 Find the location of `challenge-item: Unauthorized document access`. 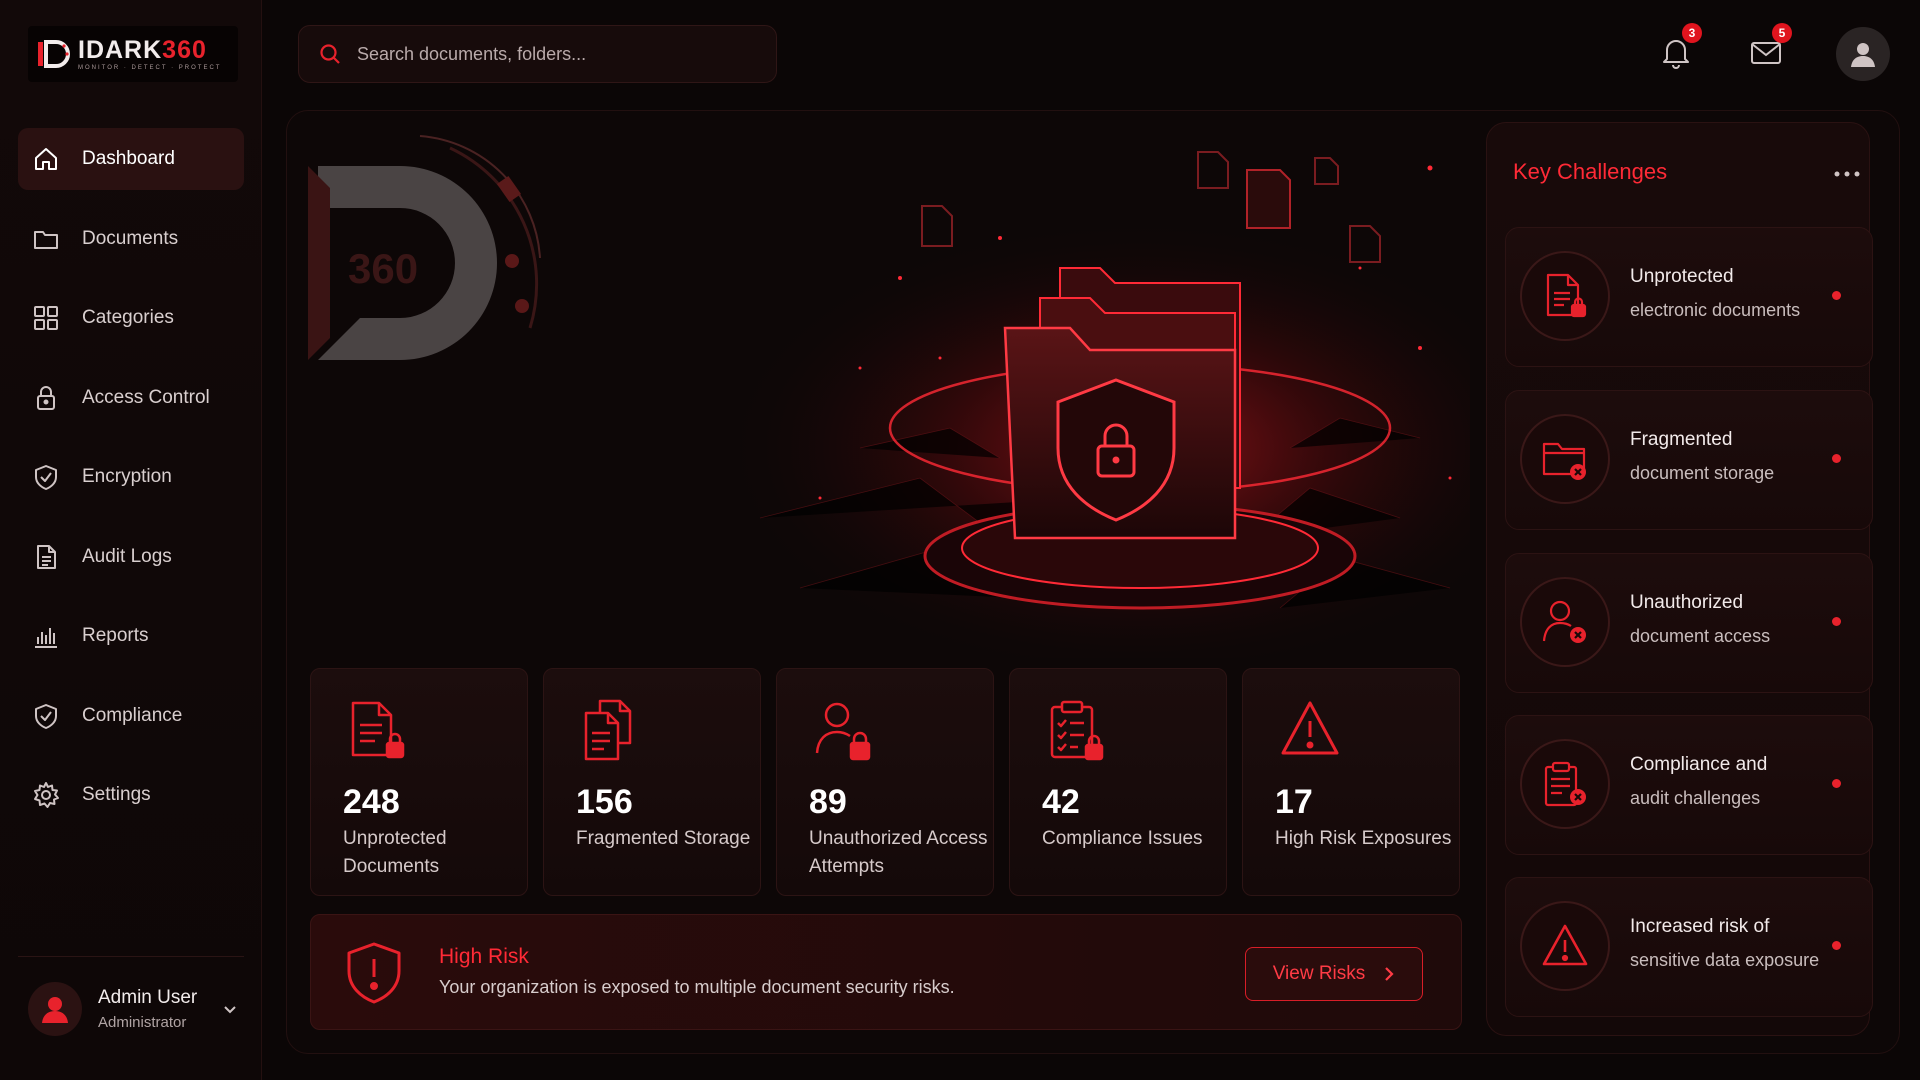

challenge-item: Unauthorized document access is located at coordinates (1689, 623).